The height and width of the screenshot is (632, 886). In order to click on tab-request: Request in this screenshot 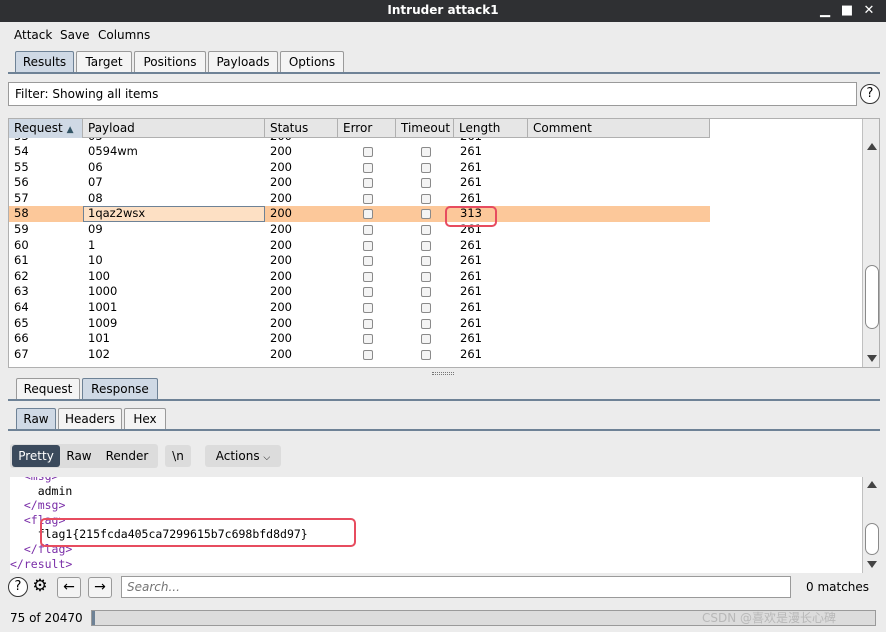, I will do `click(48, 389)`.